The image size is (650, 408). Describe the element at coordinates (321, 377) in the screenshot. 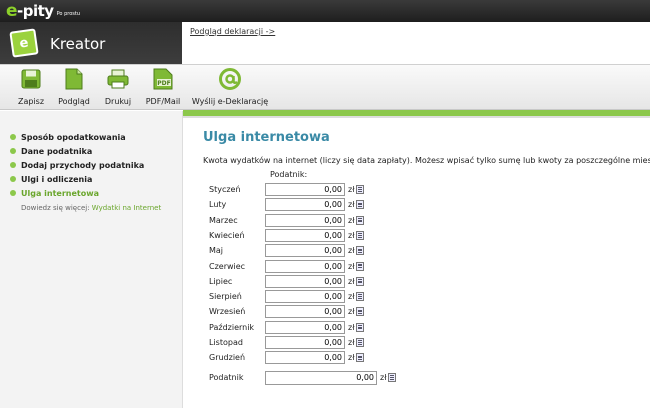

I see `total-input` at that location.